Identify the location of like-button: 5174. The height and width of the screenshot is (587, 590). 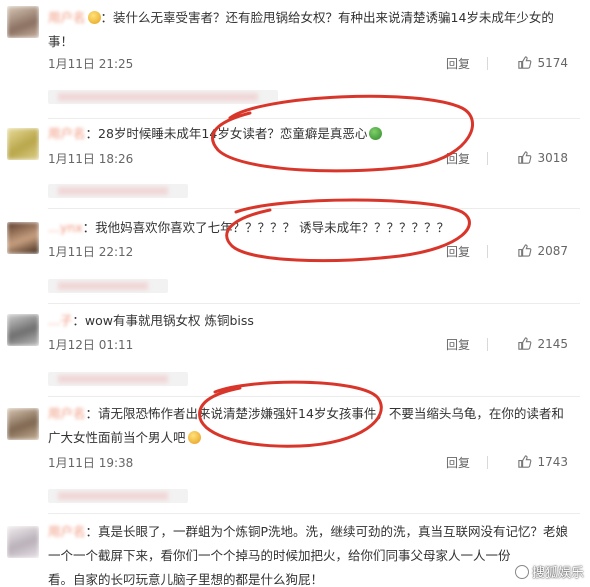
(542, 62).